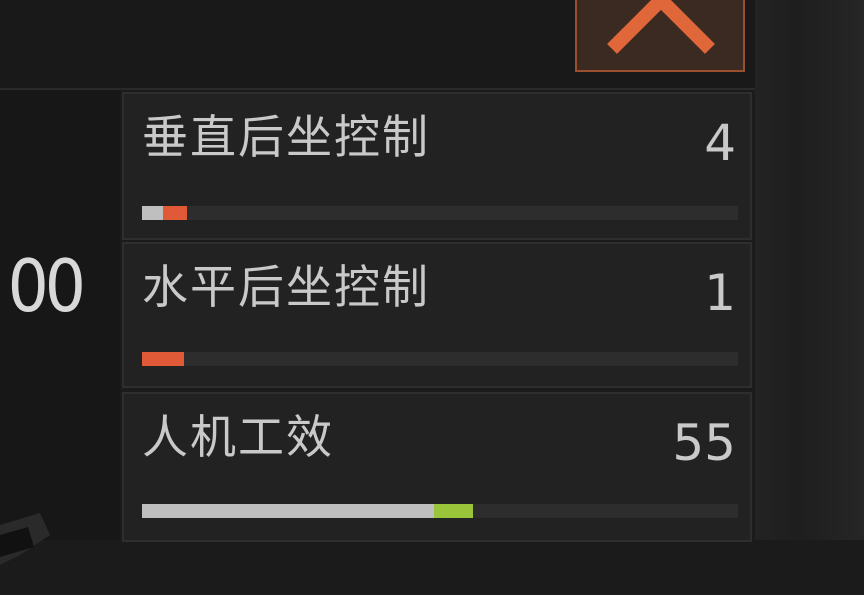 This screenshot has width=864, height=595. Describe the element at coordinates (720, 293) in the screenshot. I see `stat-value: 1` at that location.